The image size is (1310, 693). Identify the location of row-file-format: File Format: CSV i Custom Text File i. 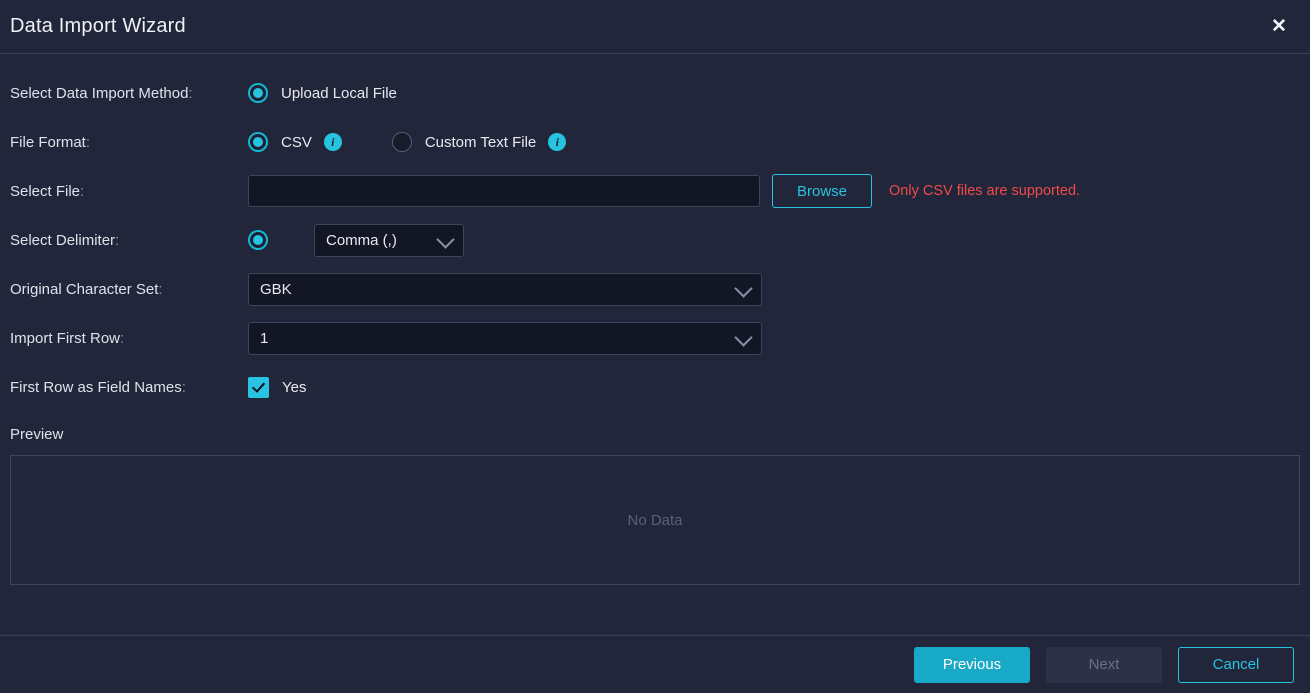
(655, 142).